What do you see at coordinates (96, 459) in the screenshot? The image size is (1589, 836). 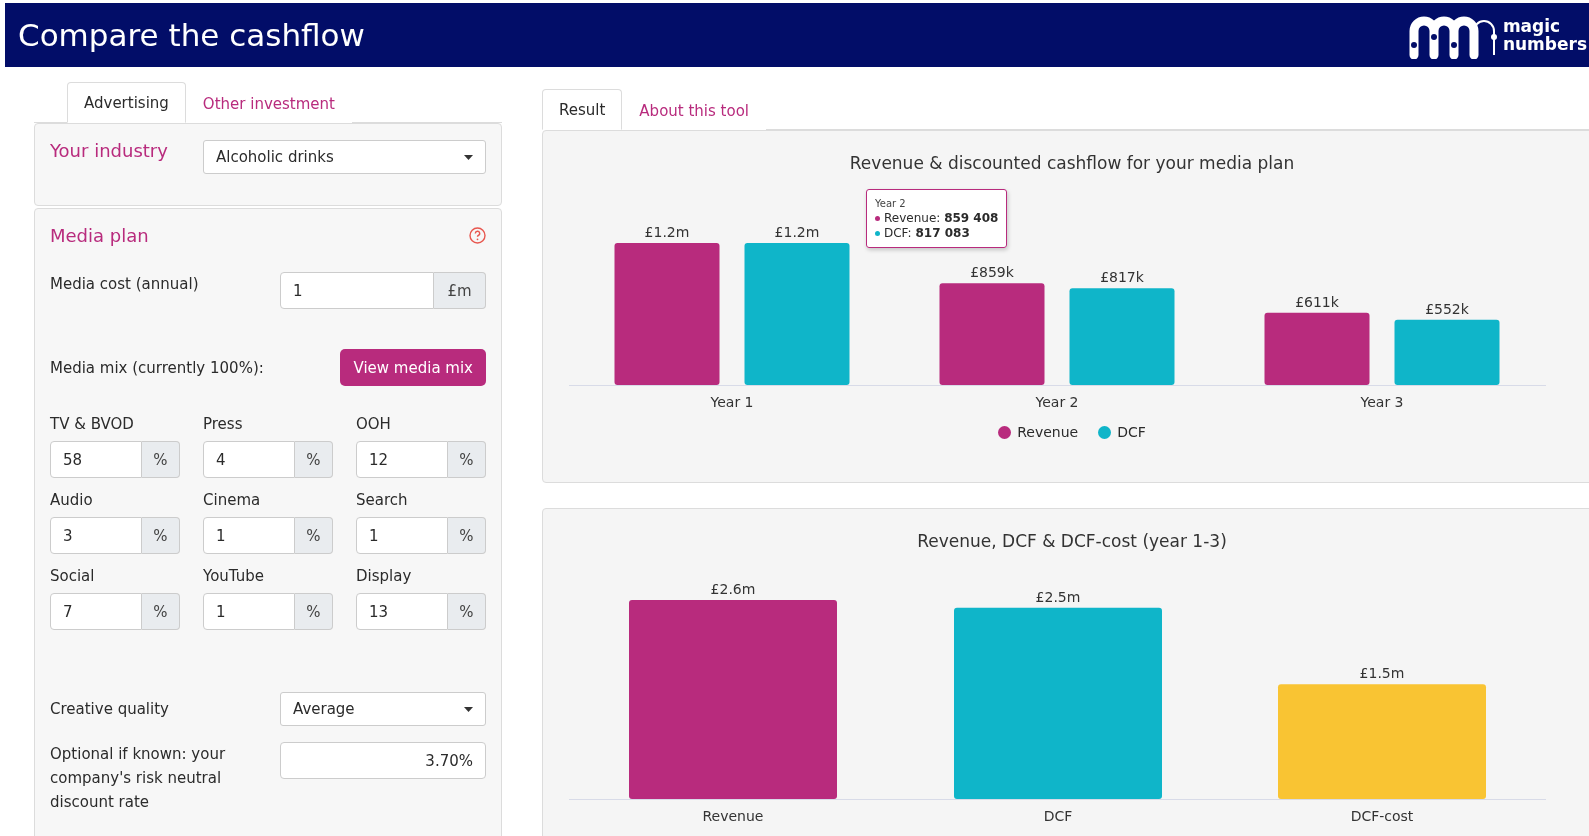 I see `percent-field: 58` at bounding box center [96, 459].